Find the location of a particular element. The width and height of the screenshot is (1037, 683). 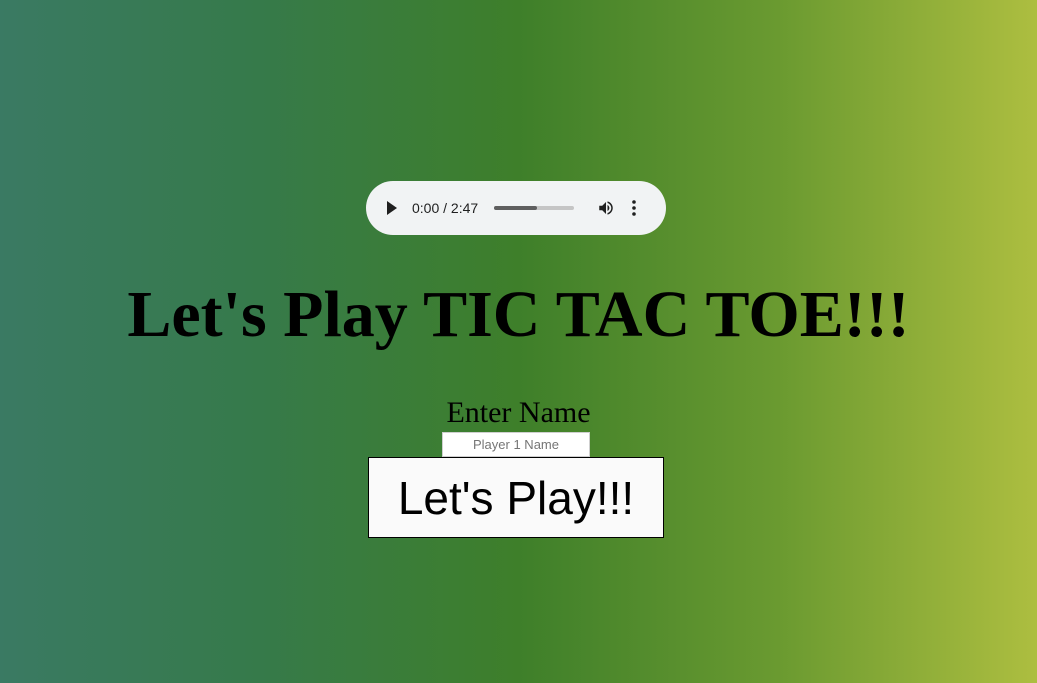

play-icon is located at coordinates (392, 208).